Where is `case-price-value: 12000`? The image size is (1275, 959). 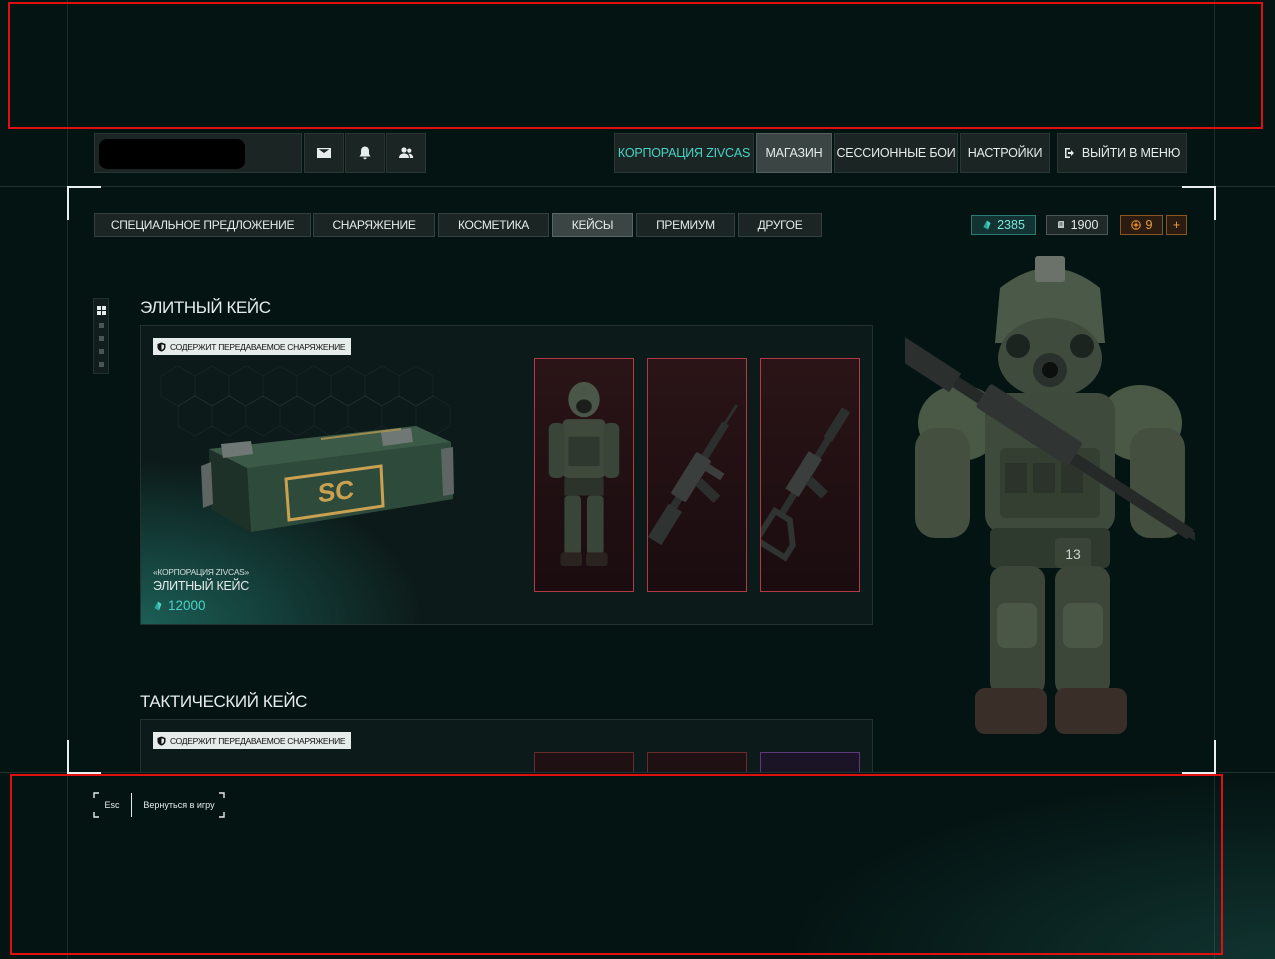
case-price-value: 12000 is located at coordinates (187, 605).